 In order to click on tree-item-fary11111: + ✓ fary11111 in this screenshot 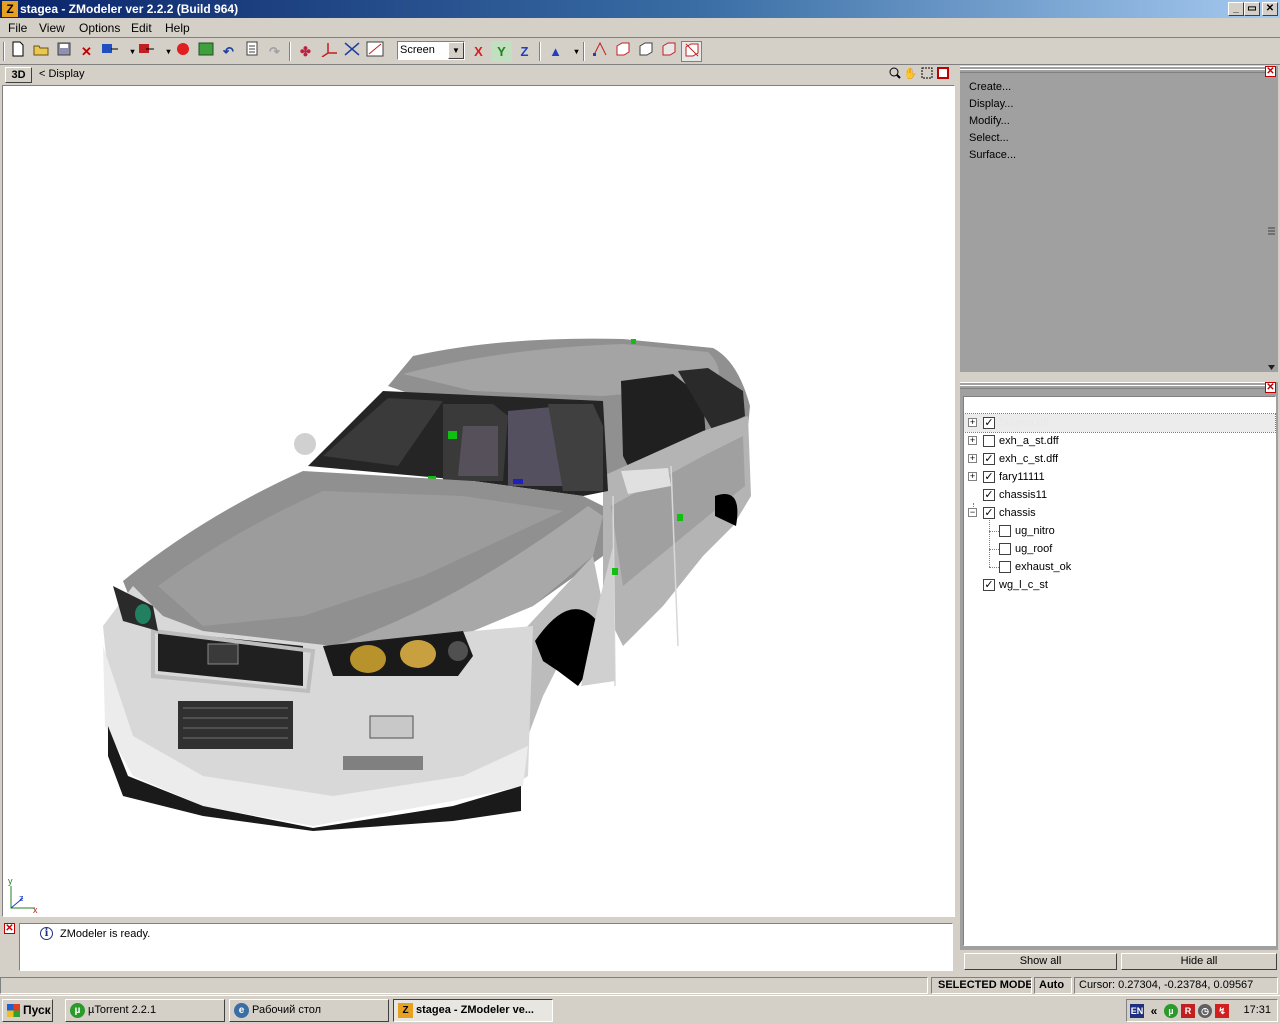, I will do `click(1119, 477)`.